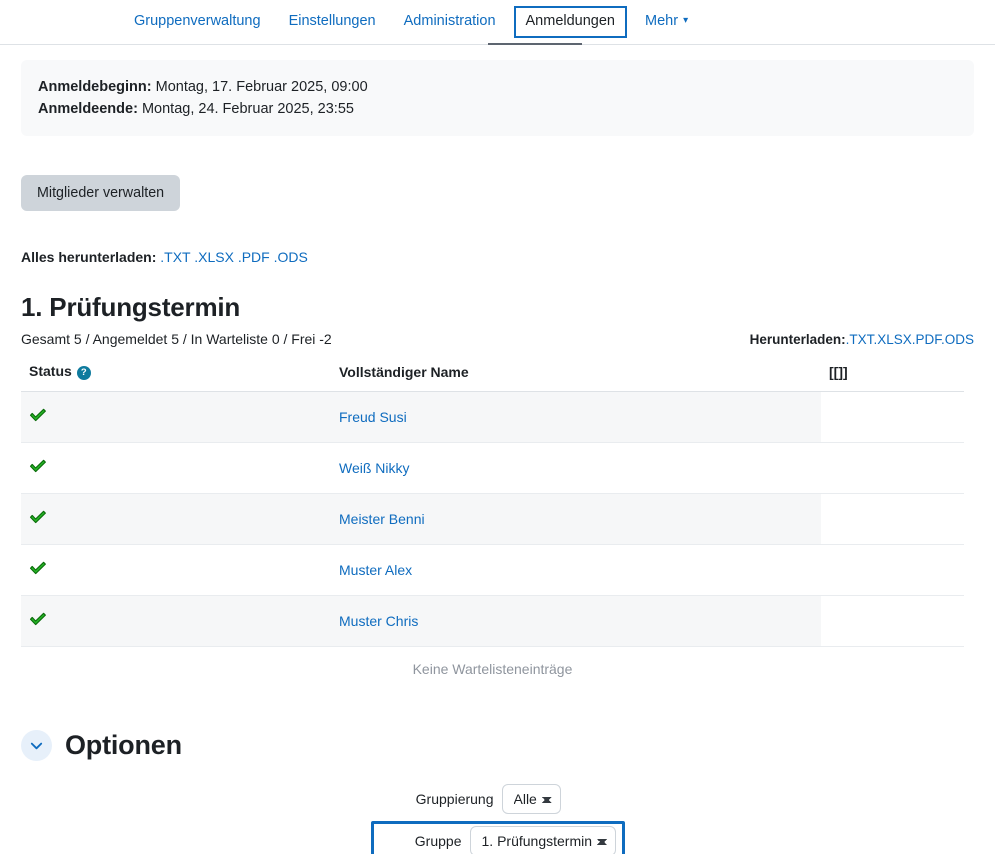  I want to click on tab-gruppenverwaltung: Gruppenverwaltung, so click(197, 21).